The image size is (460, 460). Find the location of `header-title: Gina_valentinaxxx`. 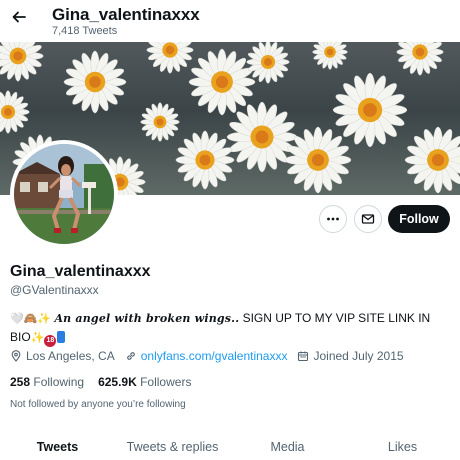

header-title: Gina_valentinaxxx is located at coordinates (126, 14).